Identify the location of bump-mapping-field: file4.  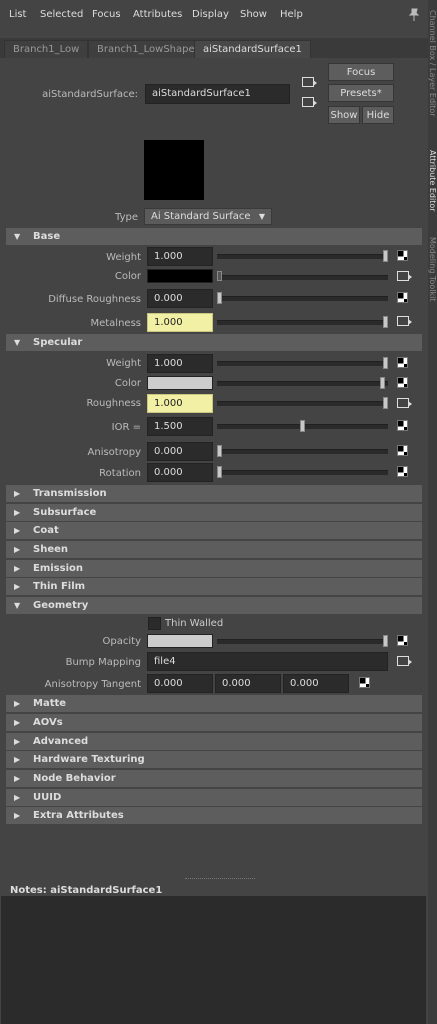
(267, 661).